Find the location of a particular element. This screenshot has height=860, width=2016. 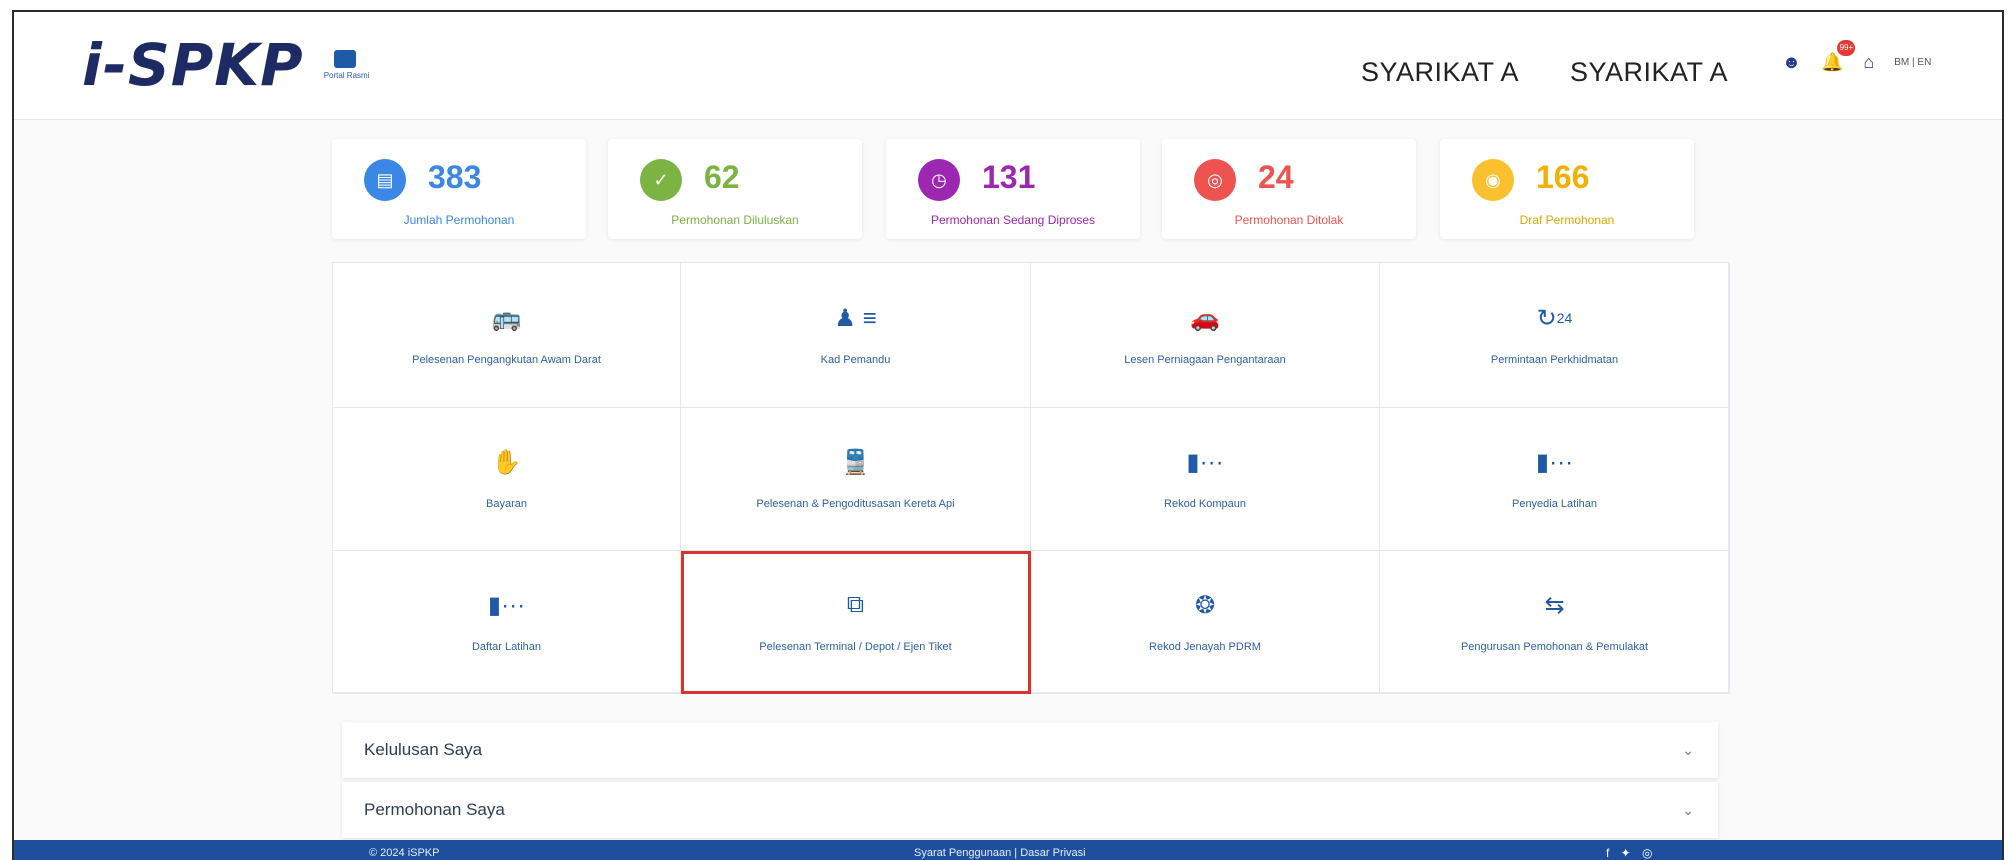

bus-car-icon: 🚌 is located at coordinates (506, 318).